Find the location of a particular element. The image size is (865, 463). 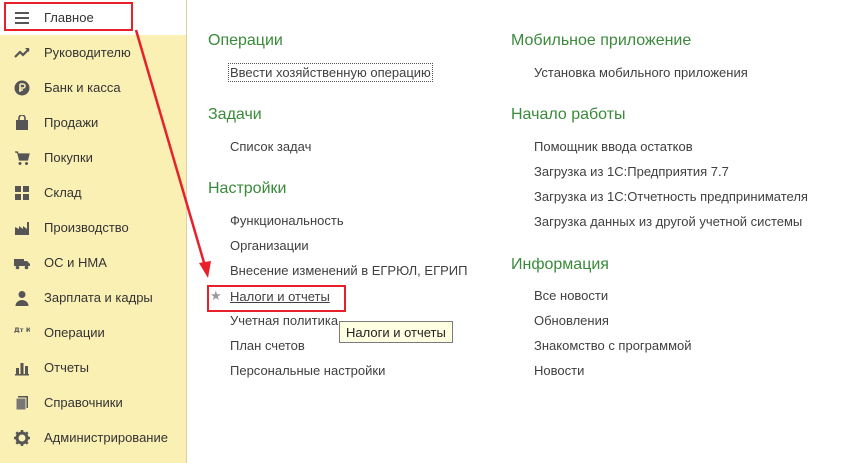

section-title-mobile: Мобильное приложение is located at coordinates (601, 40).